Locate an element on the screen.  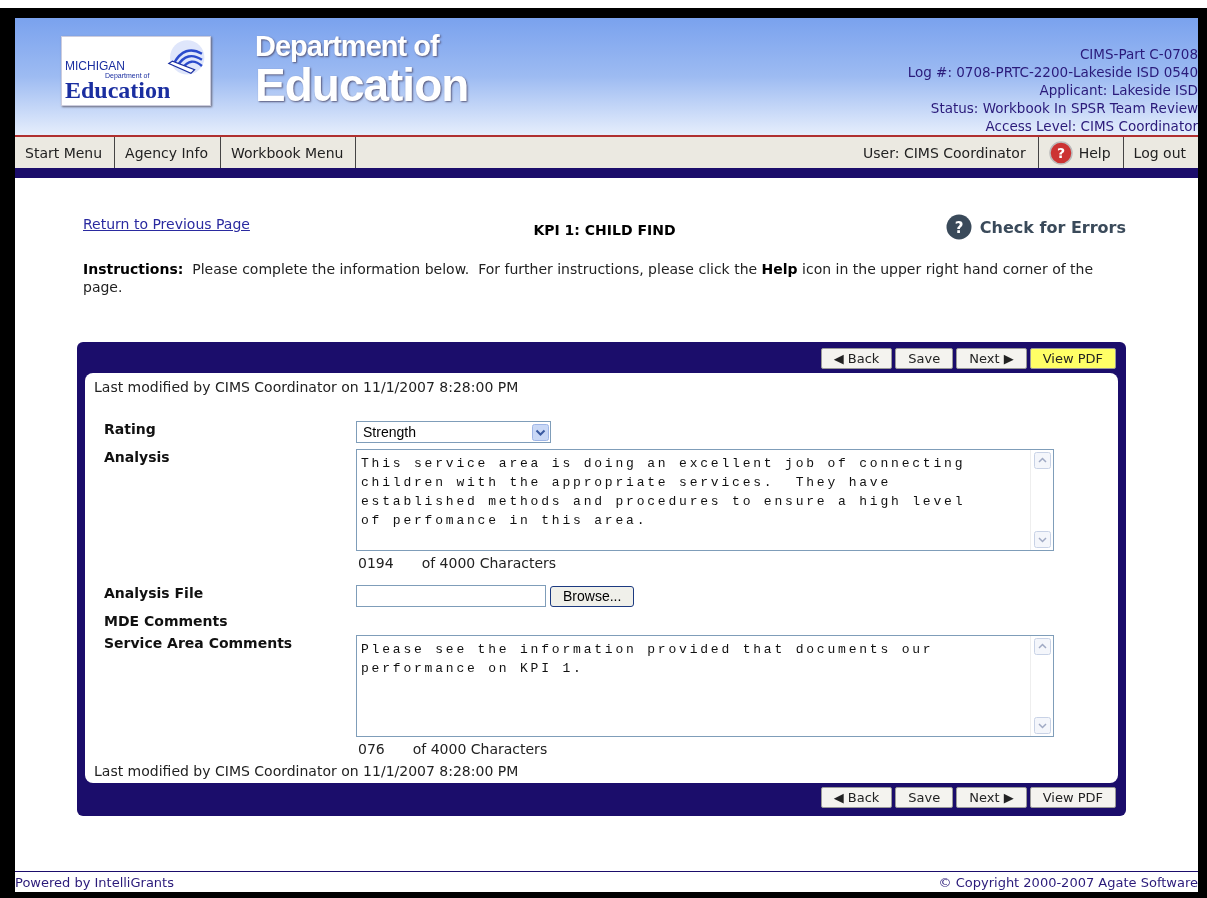
page-title: KPI 1: CHILD FIND is located at coordinates (604, 230).